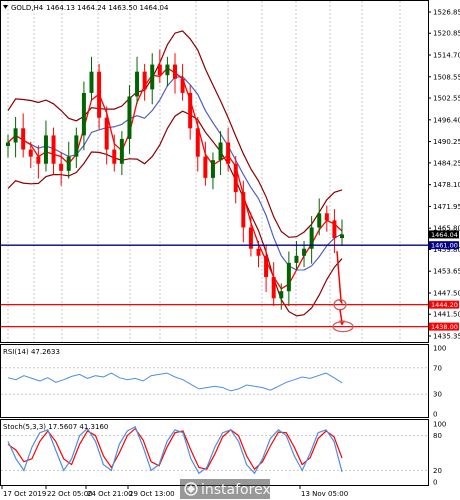 The height and width of the screenshot is (500, 460). Describe the element at coordinates (110, 494) in the screenshot. I see `time-tick-label: 24 Oct 21:00` at that location.